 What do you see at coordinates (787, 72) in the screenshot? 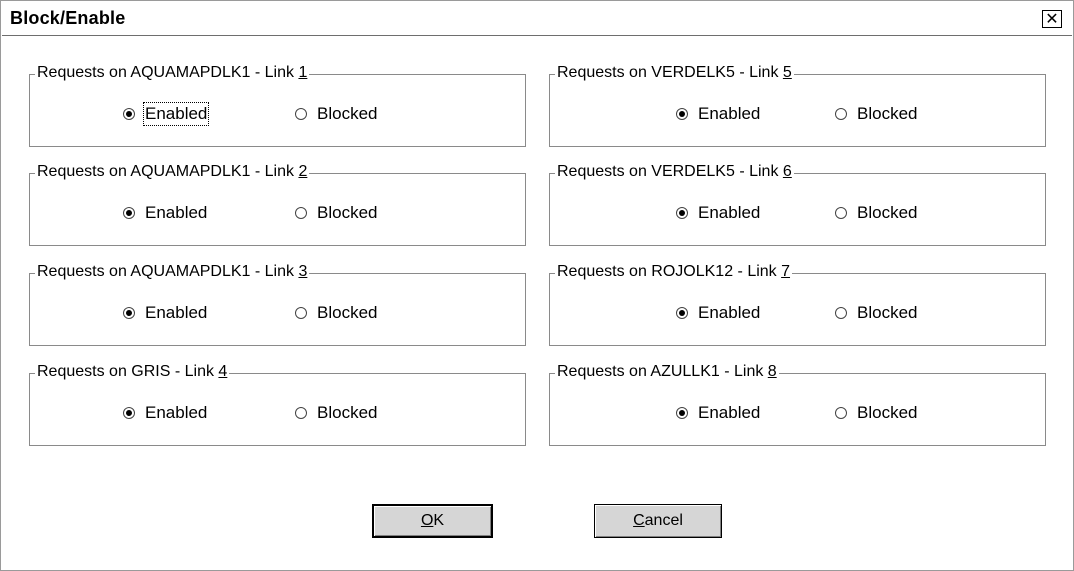
I see `link-number: 5` at bounding box center [787, 72].